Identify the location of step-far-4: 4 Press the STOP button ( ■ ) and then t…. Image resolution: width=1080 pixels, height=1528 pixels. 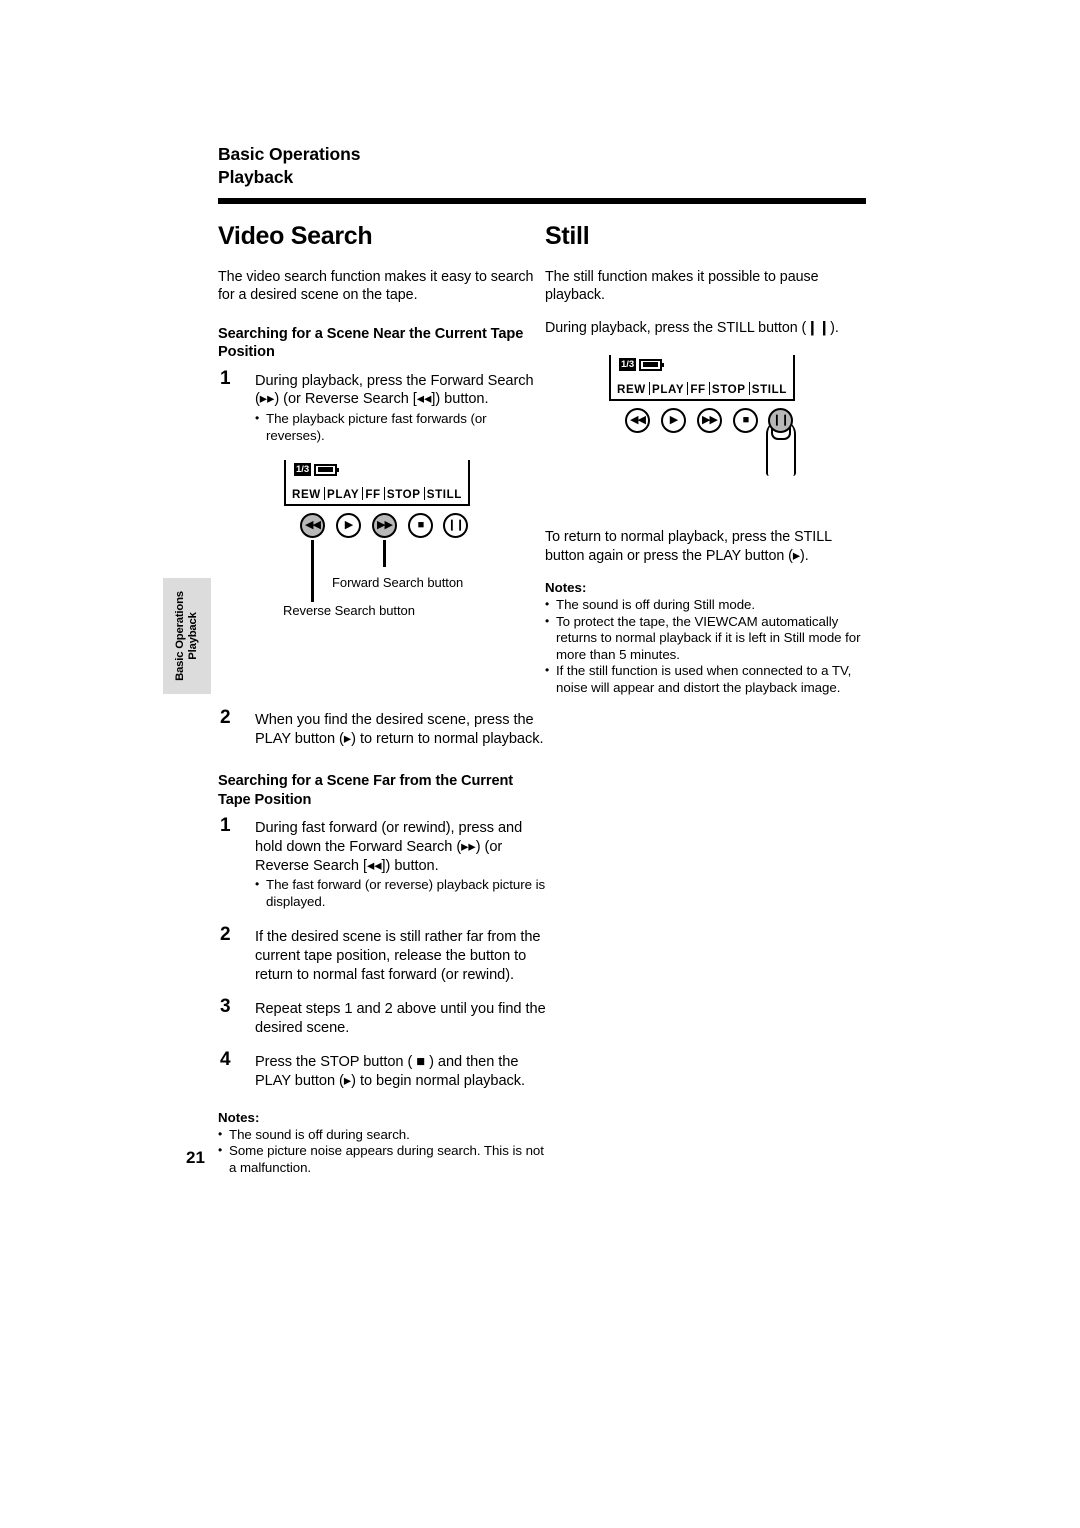
(383, 1069).